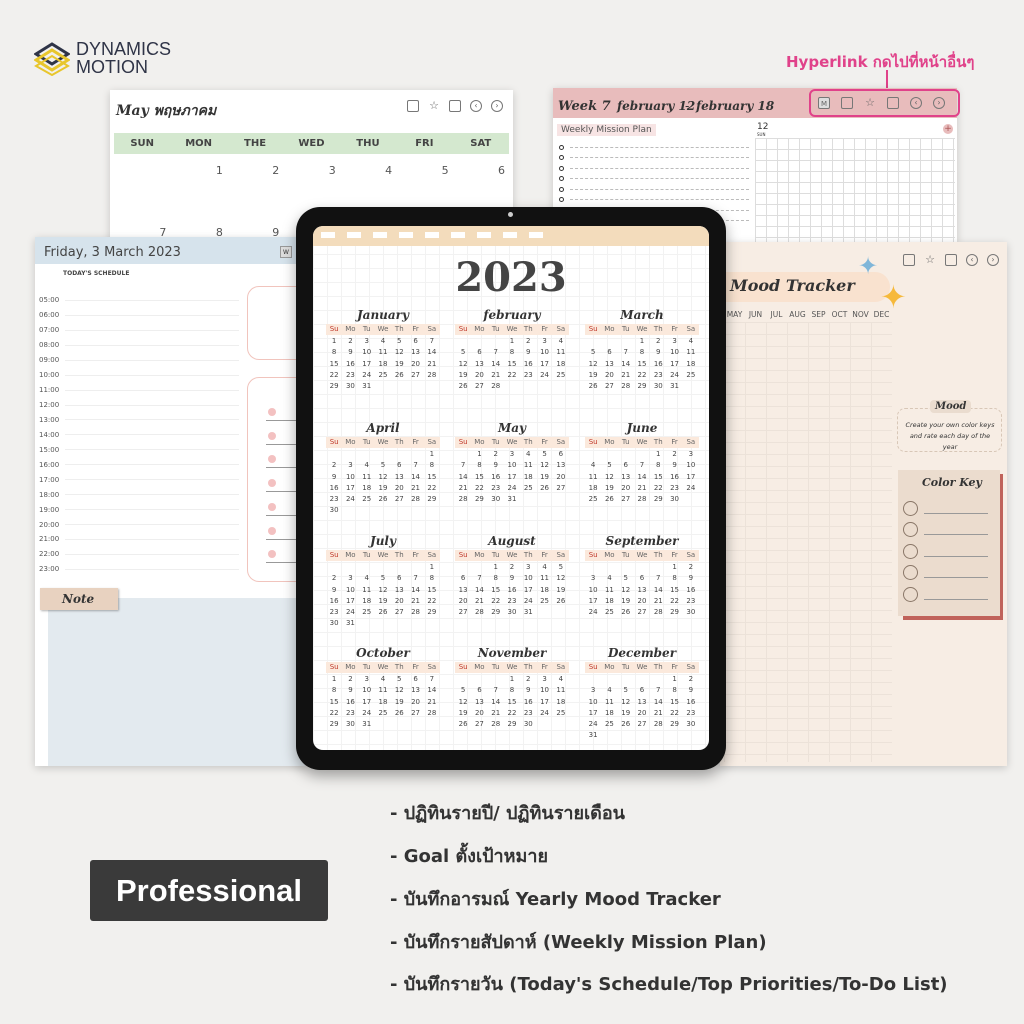 The image size is (1024, 1024). What do you see at coordinates (139, 420) in the screenshot?
I see `schedule-row: 13:00` at bounding box center [139, 420].